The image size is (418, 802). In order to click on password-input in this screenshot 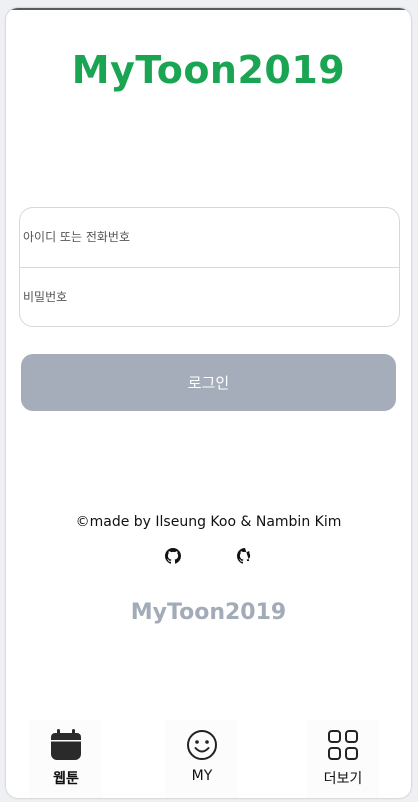, I will do `click(209, 297)`.